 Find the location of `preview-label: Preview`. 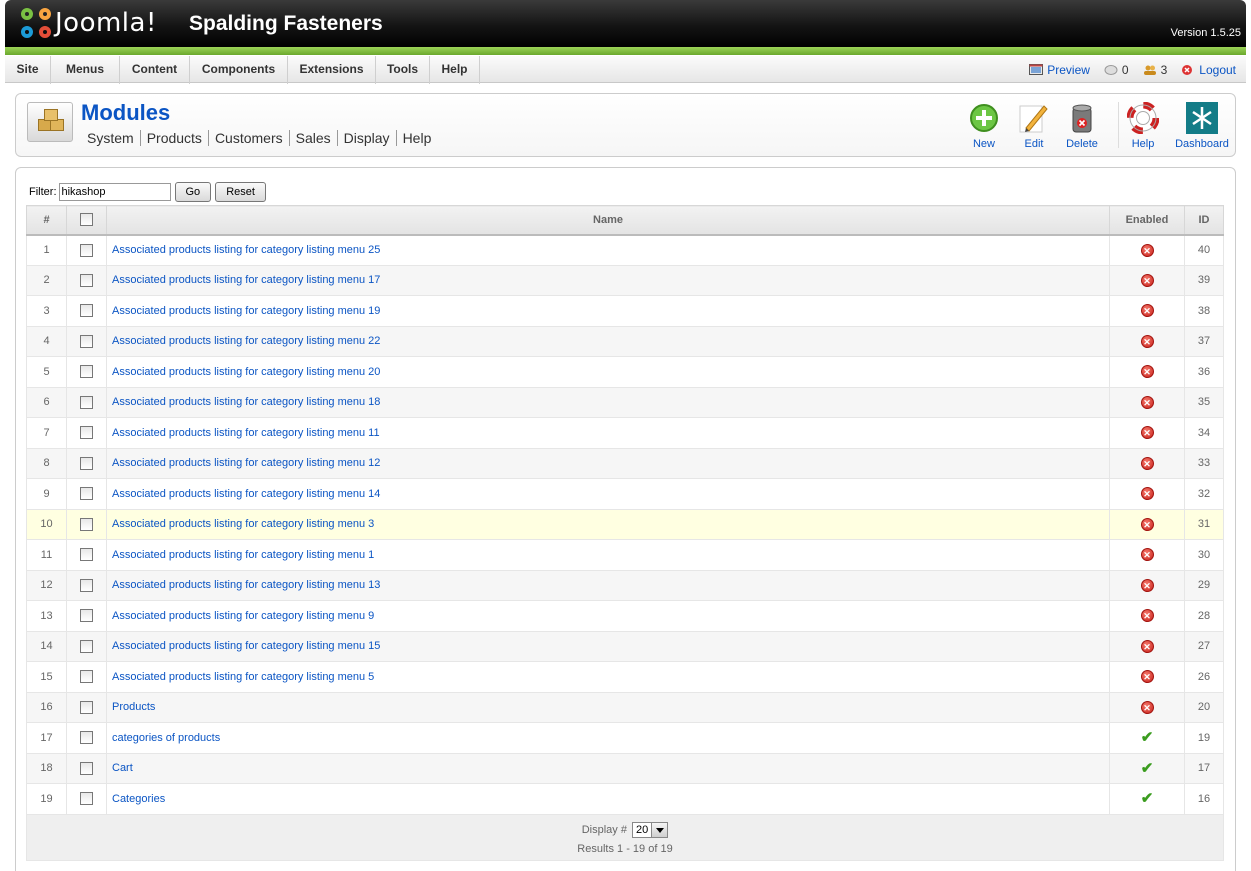

preview-label: Preview is located at coordinates (1068, 70).